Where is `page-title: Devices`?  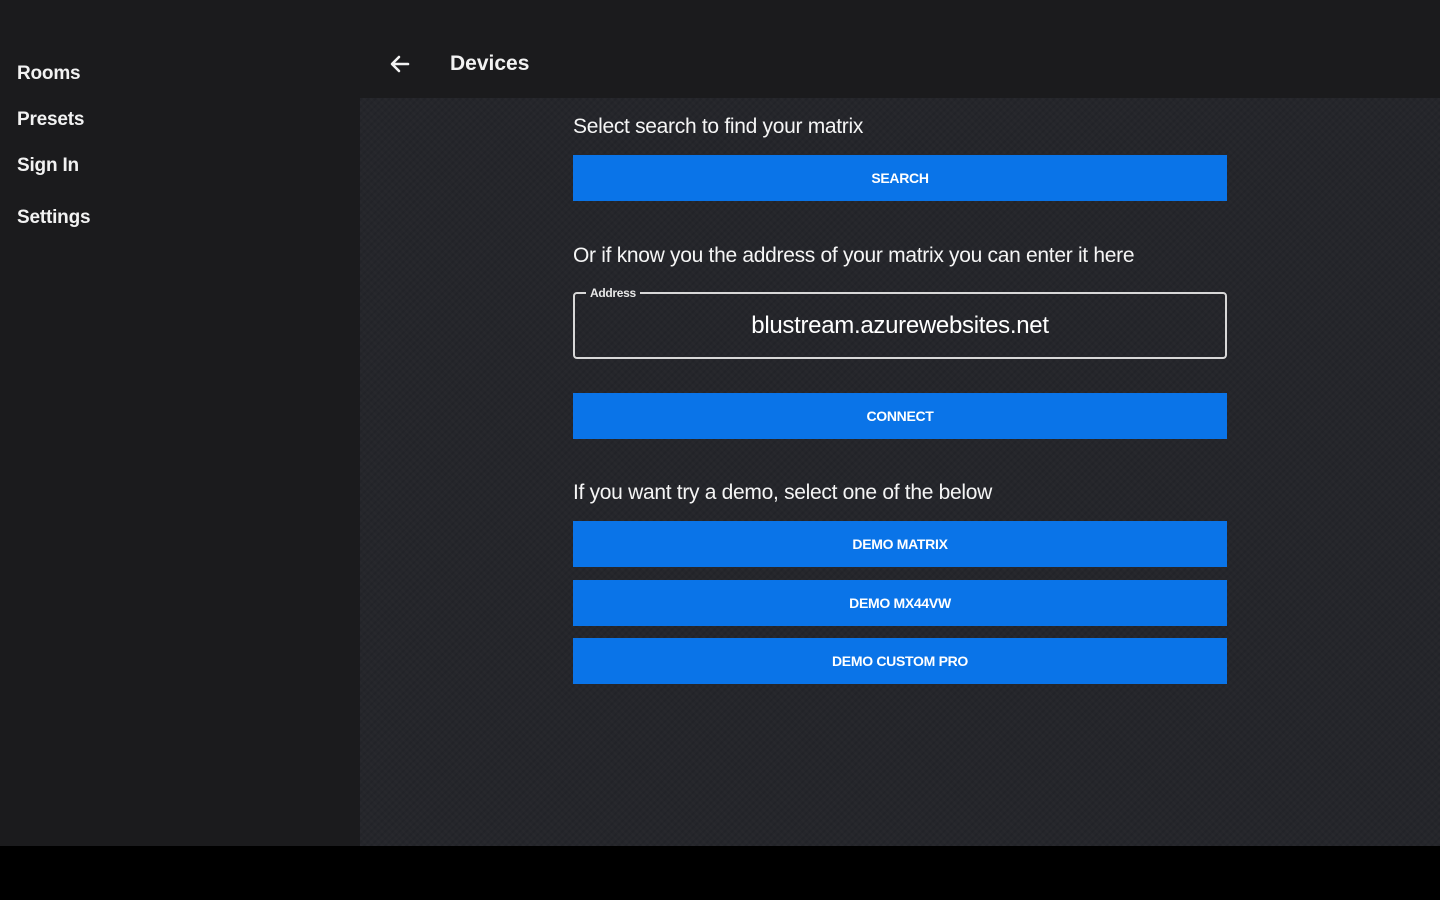 page-title: Devices is located at coordinates (490, 63).